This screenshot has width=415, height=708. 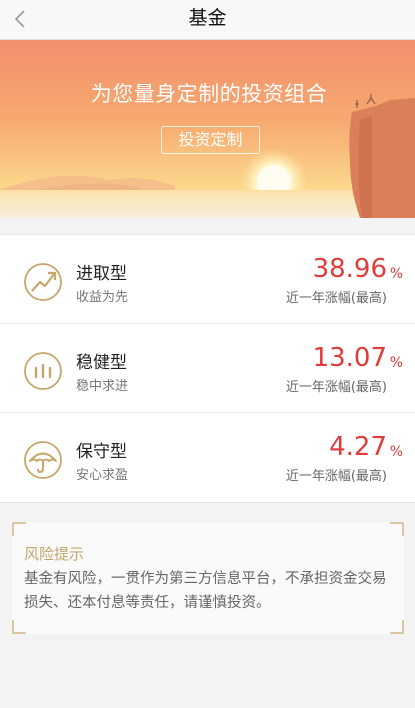 What do you see at coordinates (209, 94) in the screenshot?
I see `banner-headline: 为您量身定制的投资组合` at bounding box center [209, 94].